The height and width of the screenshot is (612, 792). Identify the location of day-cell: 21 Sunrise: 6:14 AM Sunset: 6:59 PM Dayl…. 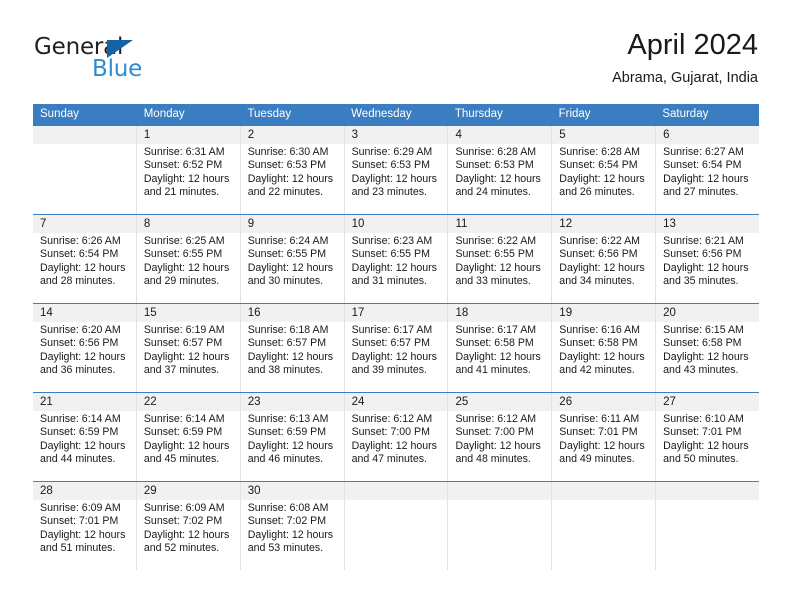
(85, 437).